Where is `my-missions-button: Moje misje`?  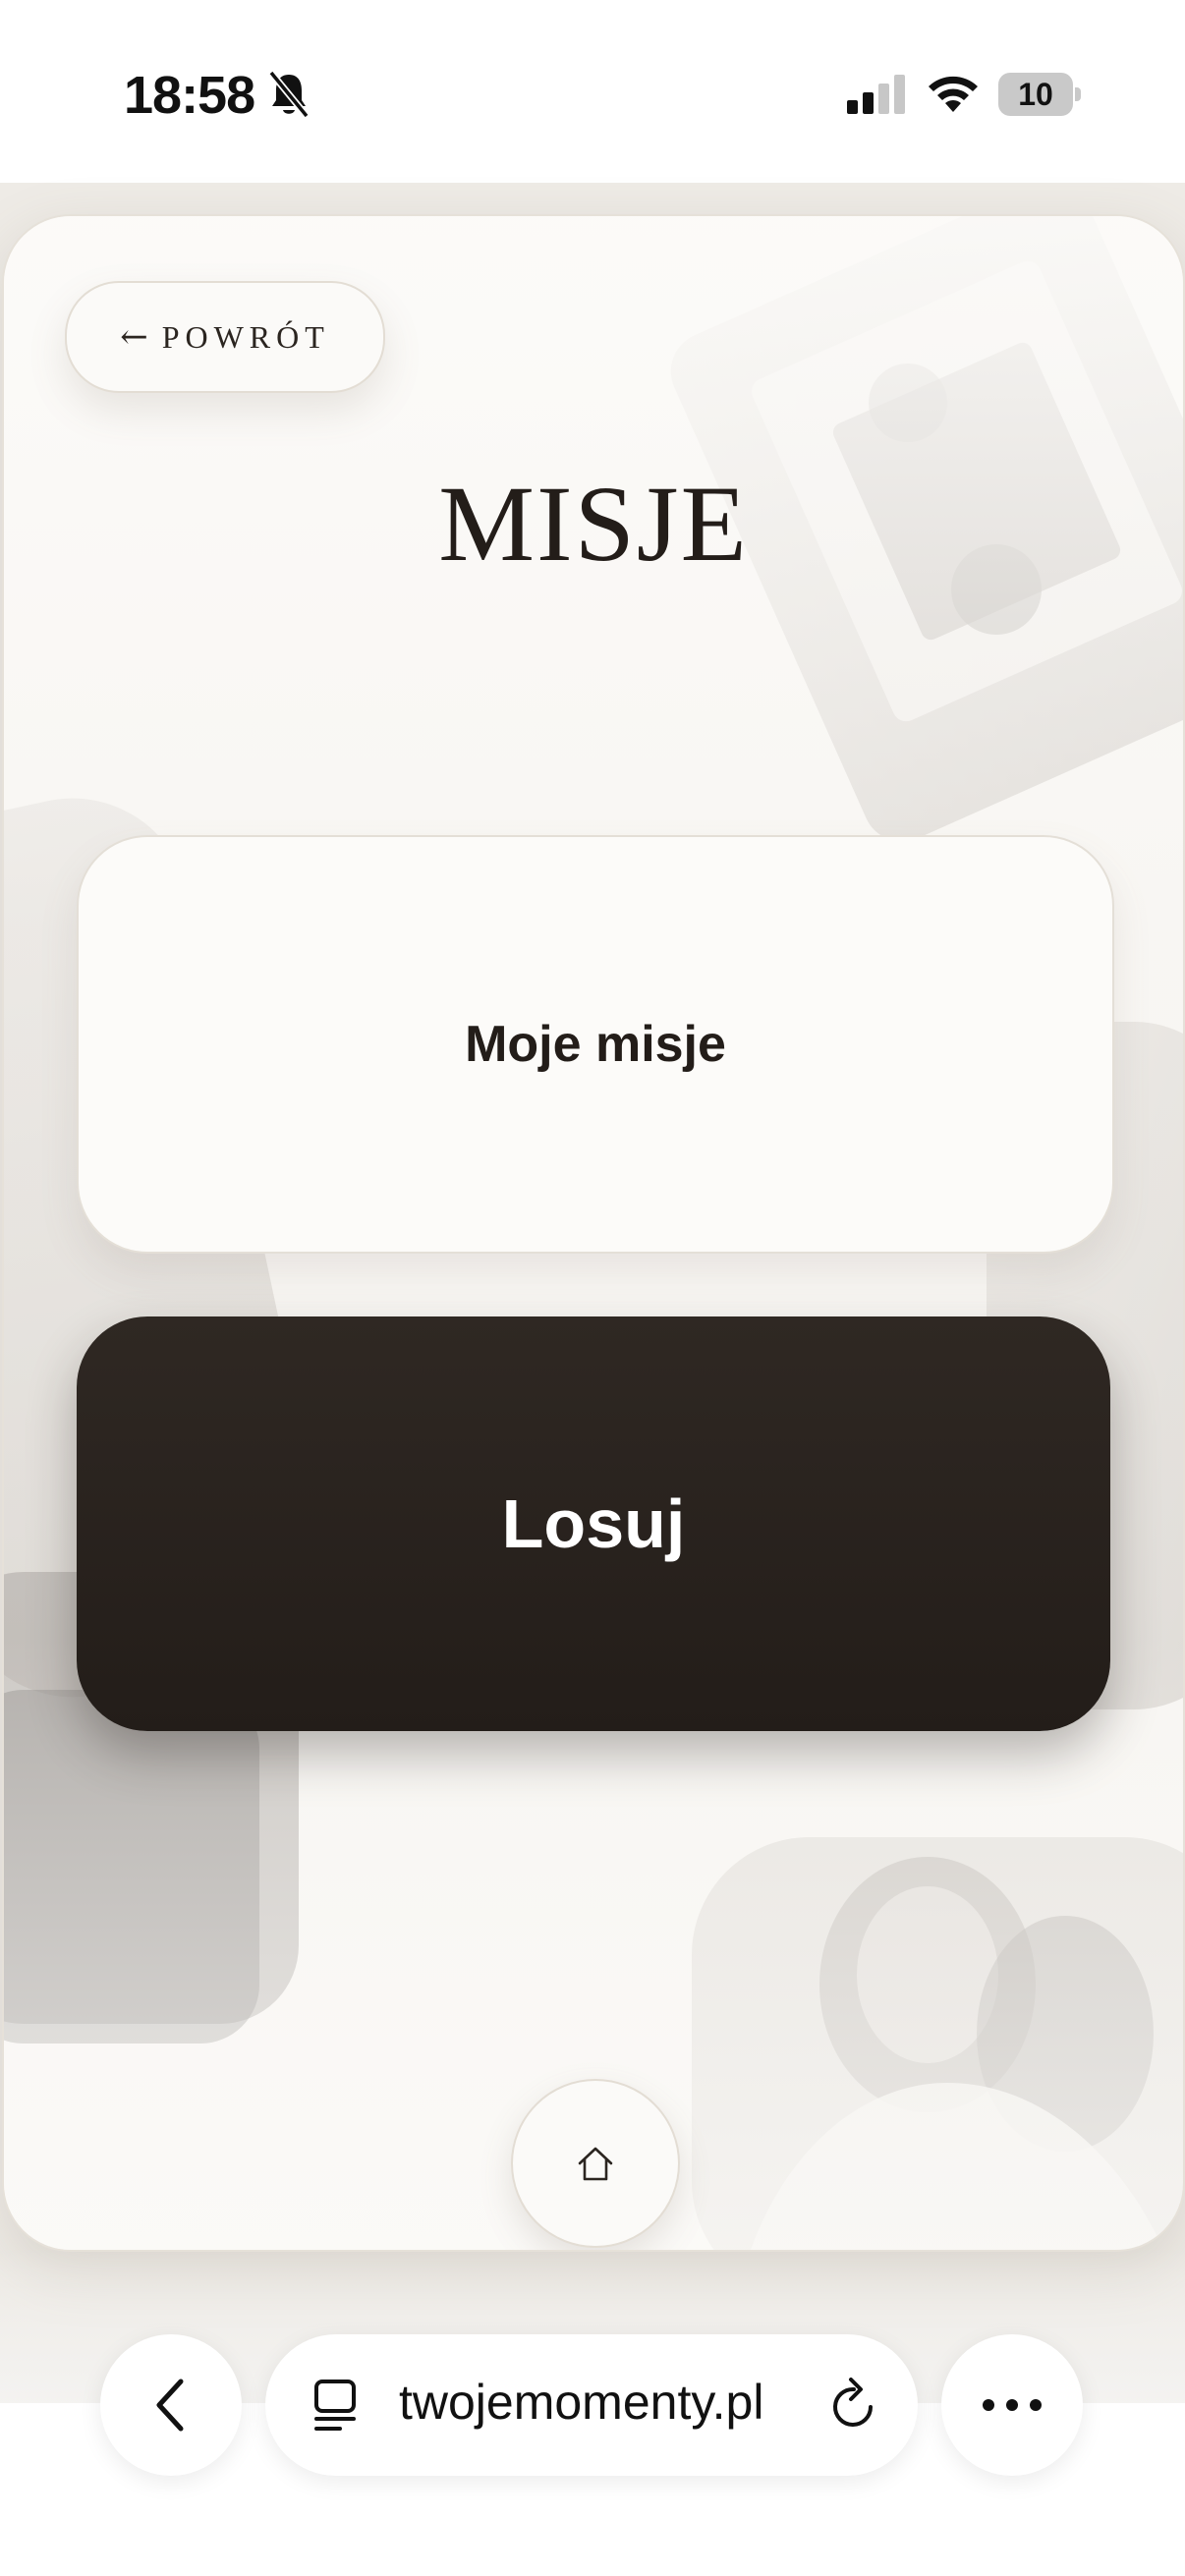 my-missions-button: Moje misje is located at coordinates (596, 1044).